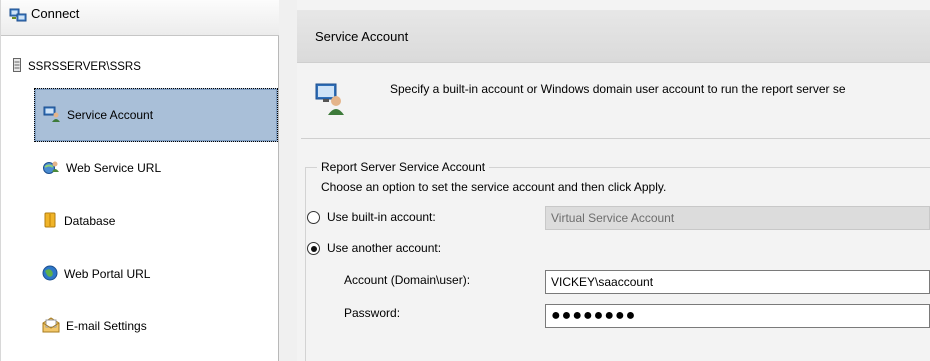 The height and width of the screenshot is (361, 930). Describe the element at coordinates (107, 274) in the screenshot. I see `sidebar-item-label: Web Portal URL` at that location.